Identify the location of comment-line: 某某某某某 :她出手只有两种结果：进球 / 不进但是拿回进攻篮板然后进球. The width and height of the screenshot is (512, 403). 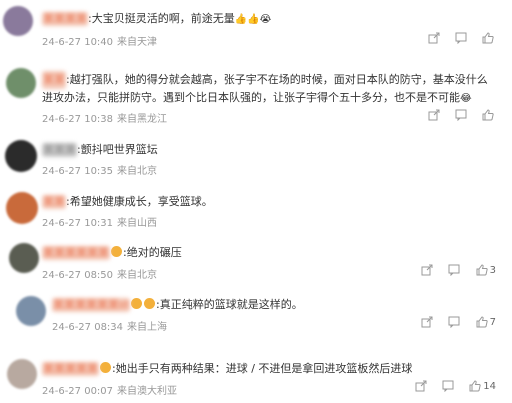
(227, 369).